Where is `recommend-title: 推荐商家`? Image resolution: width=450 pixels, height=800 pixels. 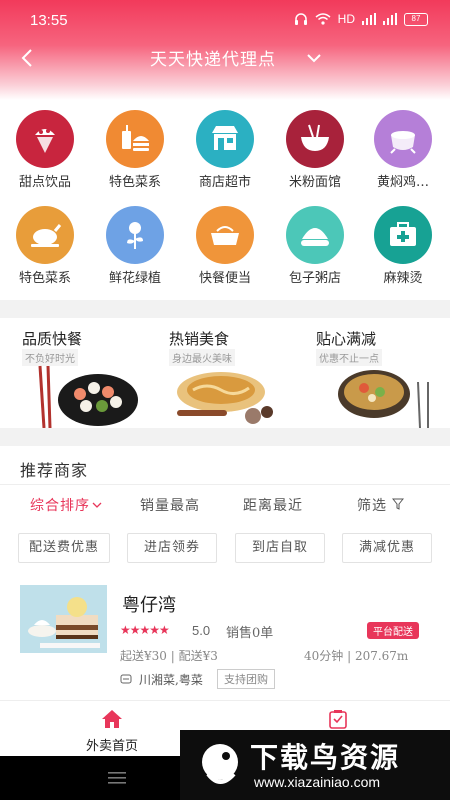
recommend-title: 推荐商家 is located at coordinates (54, 470).